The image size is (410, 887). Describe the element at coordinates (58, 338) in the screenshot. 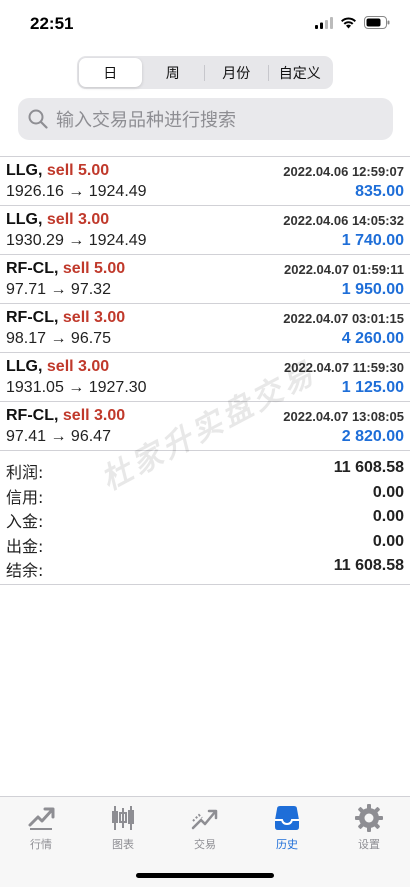

I see `order-prices: 98.17 → 96.75` at that location.